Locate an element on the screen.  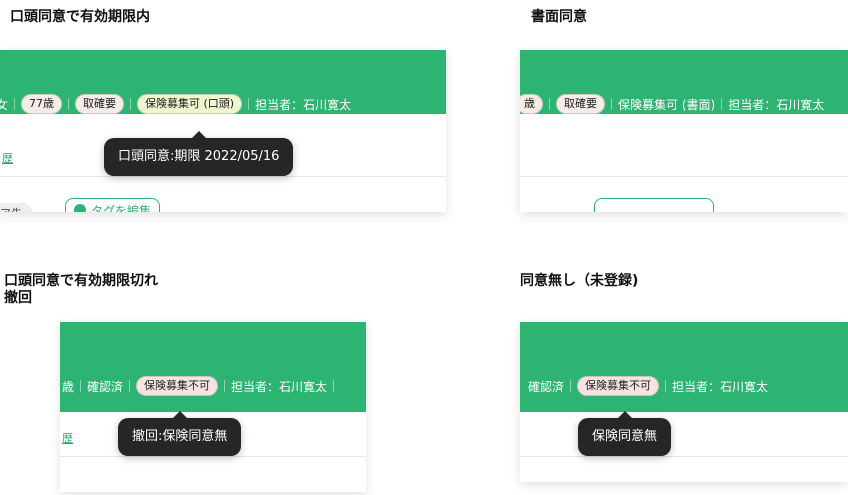
tag-chip: ア先 is located at coordinates (16, 207).